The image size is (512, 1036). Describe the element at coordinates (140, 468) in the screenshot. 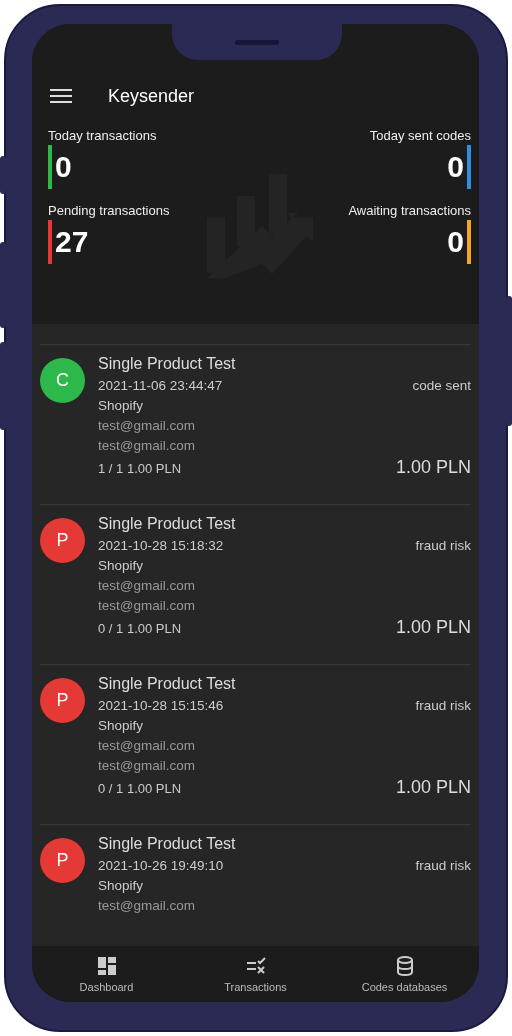

I see `quantity-price: 1 / 1 1.00 PLN` at that location.